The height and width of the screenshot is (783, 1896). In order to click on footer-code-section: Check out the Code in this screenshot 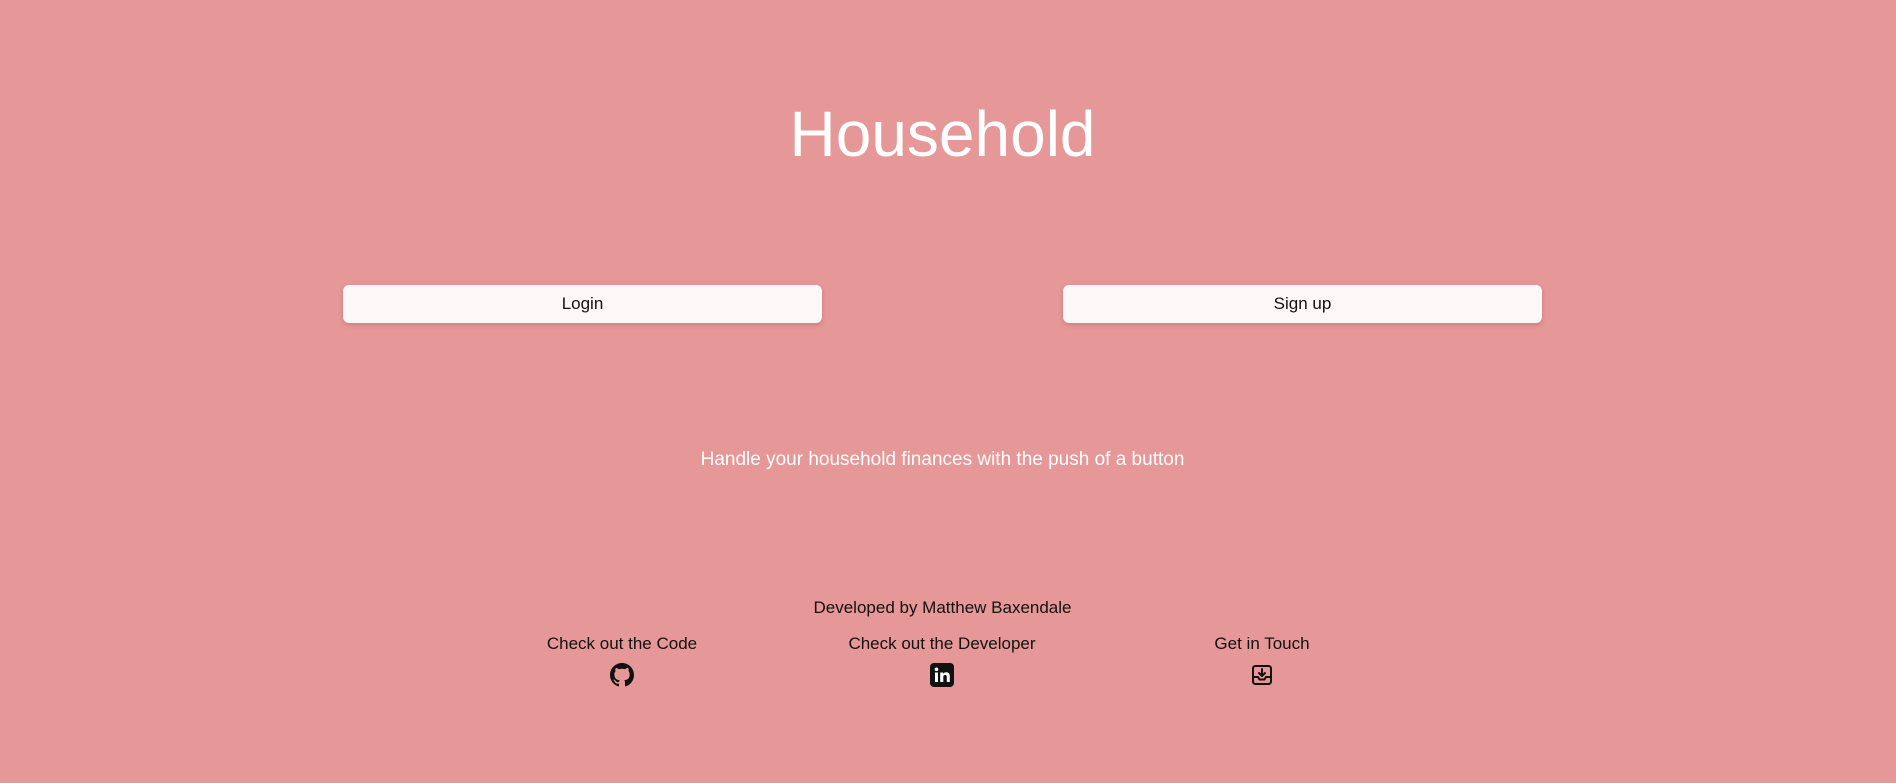, I will do `click(622, 662)`.